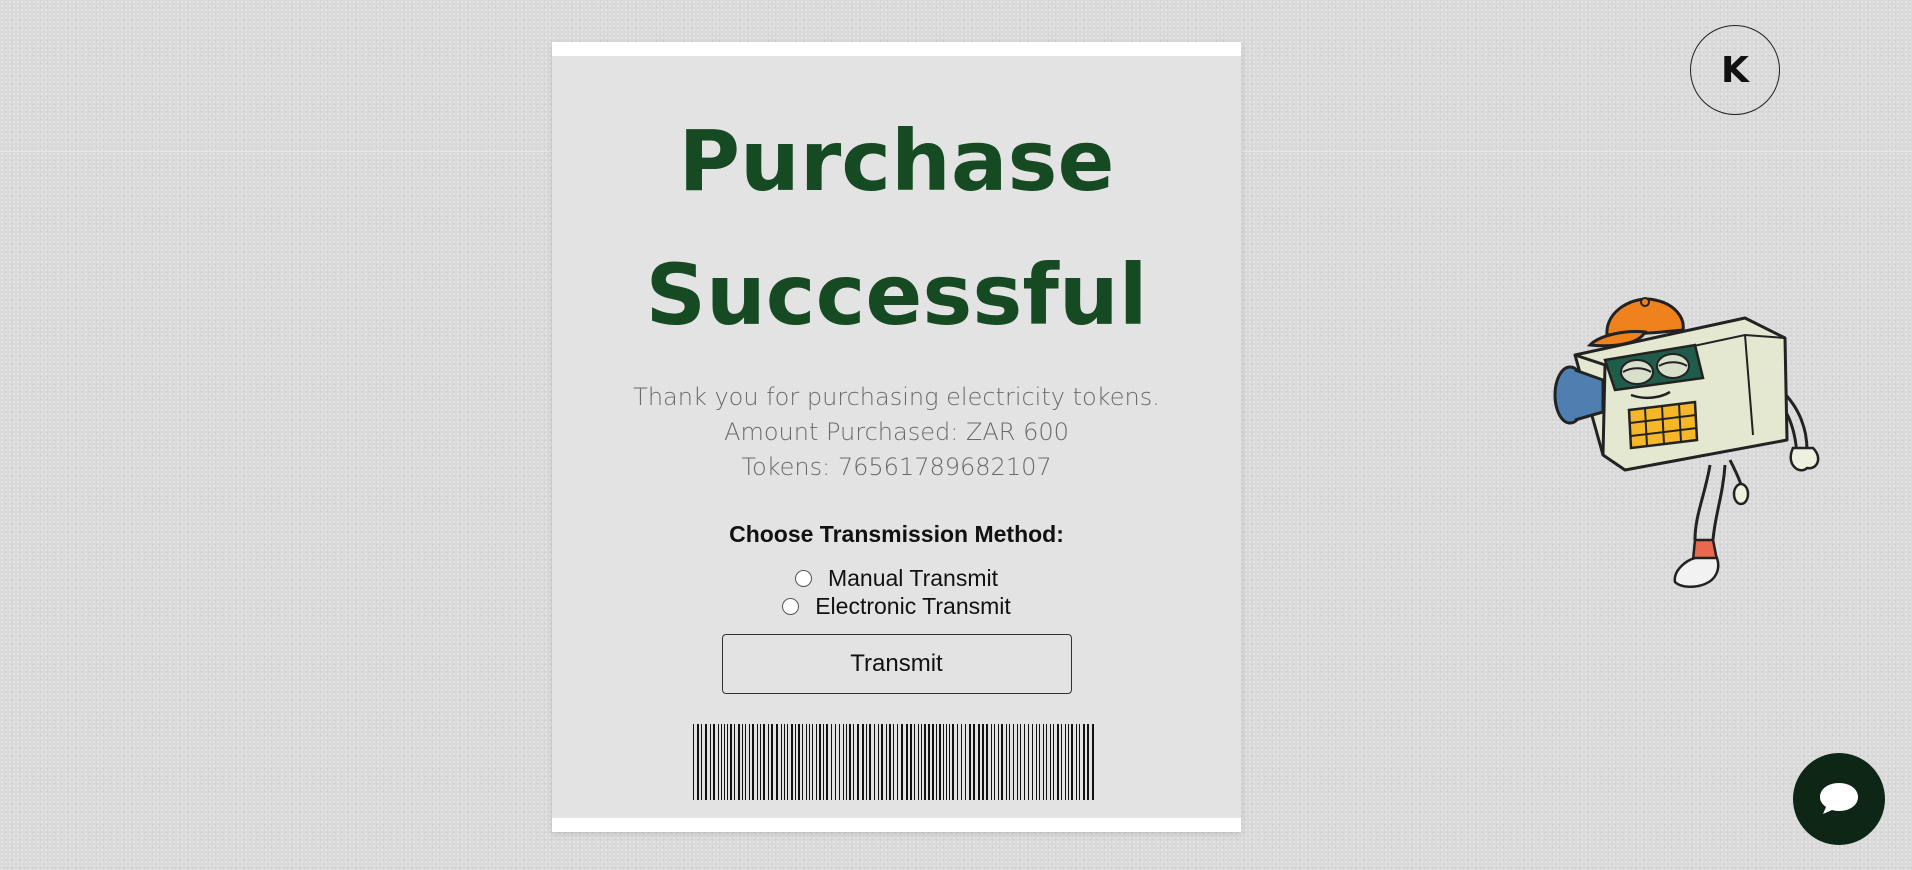  I want to click on chat-button, so click(1839, 799).